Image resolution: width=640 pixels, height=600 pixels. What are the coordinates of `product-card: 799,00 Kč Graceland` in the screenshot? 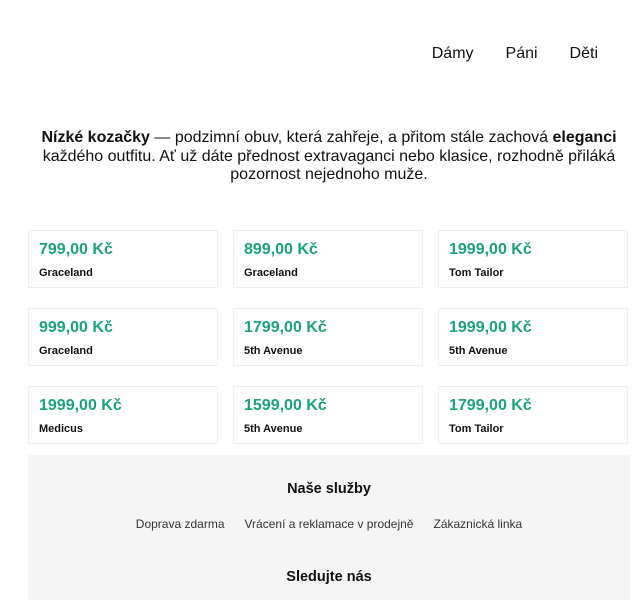 It's located at (123, 259).